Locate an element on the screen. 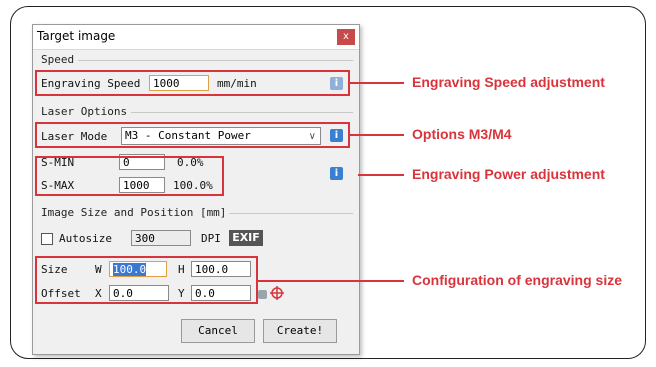 Image resolution: width=656 pixels, height=367 pixels. speed-highlight-box is located at coordinates (192, 83).